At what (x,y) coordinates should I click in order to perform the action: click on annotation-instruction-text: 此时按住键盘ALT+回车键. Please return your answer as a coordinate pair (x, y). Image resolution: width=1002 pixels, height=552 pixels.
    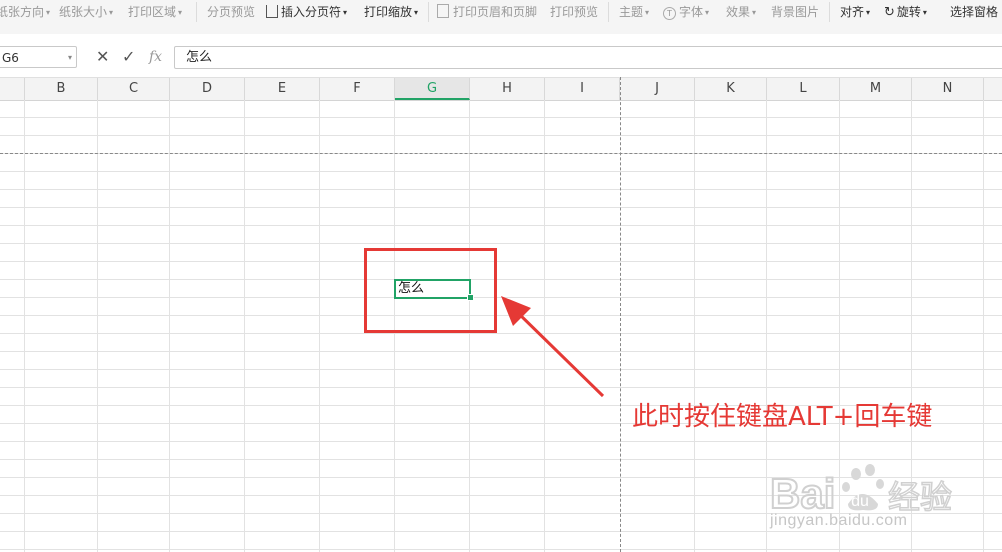
    Looking at the image, I should click on (782, 417).